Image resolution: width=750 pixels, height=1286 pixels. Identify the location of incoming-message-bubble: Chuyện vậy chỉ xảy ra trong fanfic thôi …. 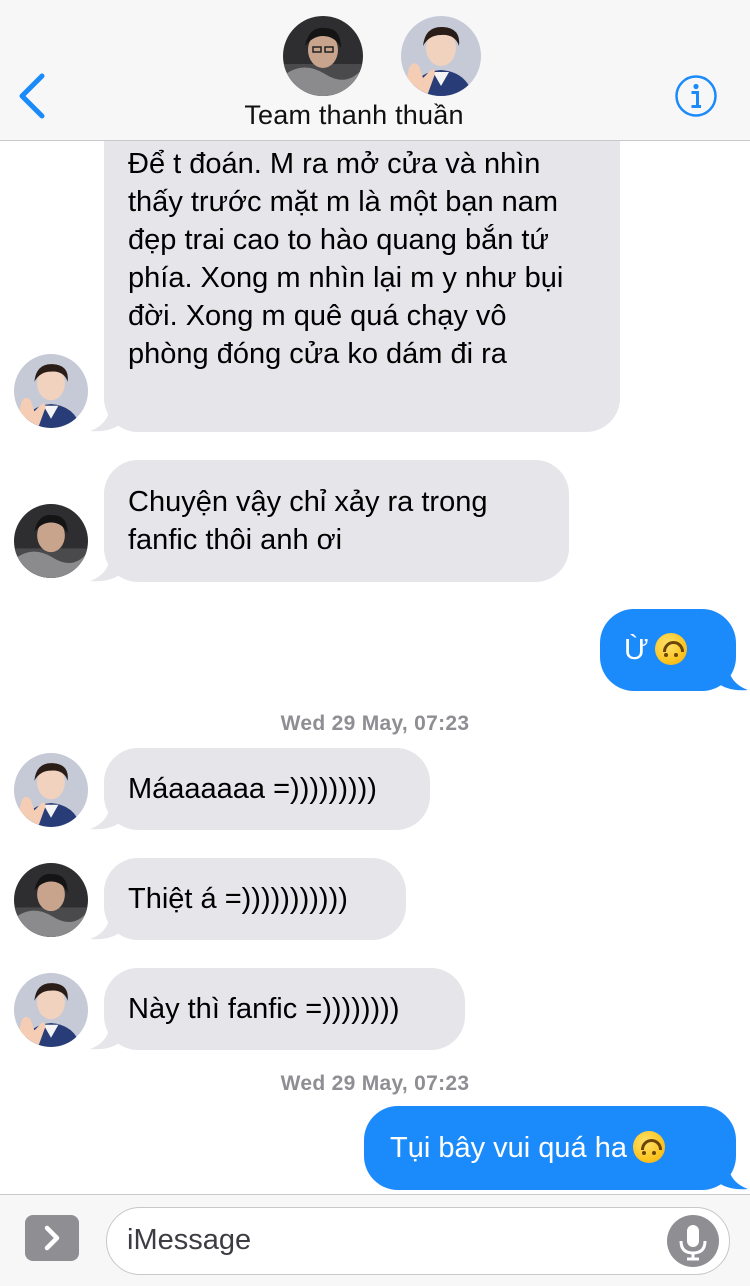
(336, 521).